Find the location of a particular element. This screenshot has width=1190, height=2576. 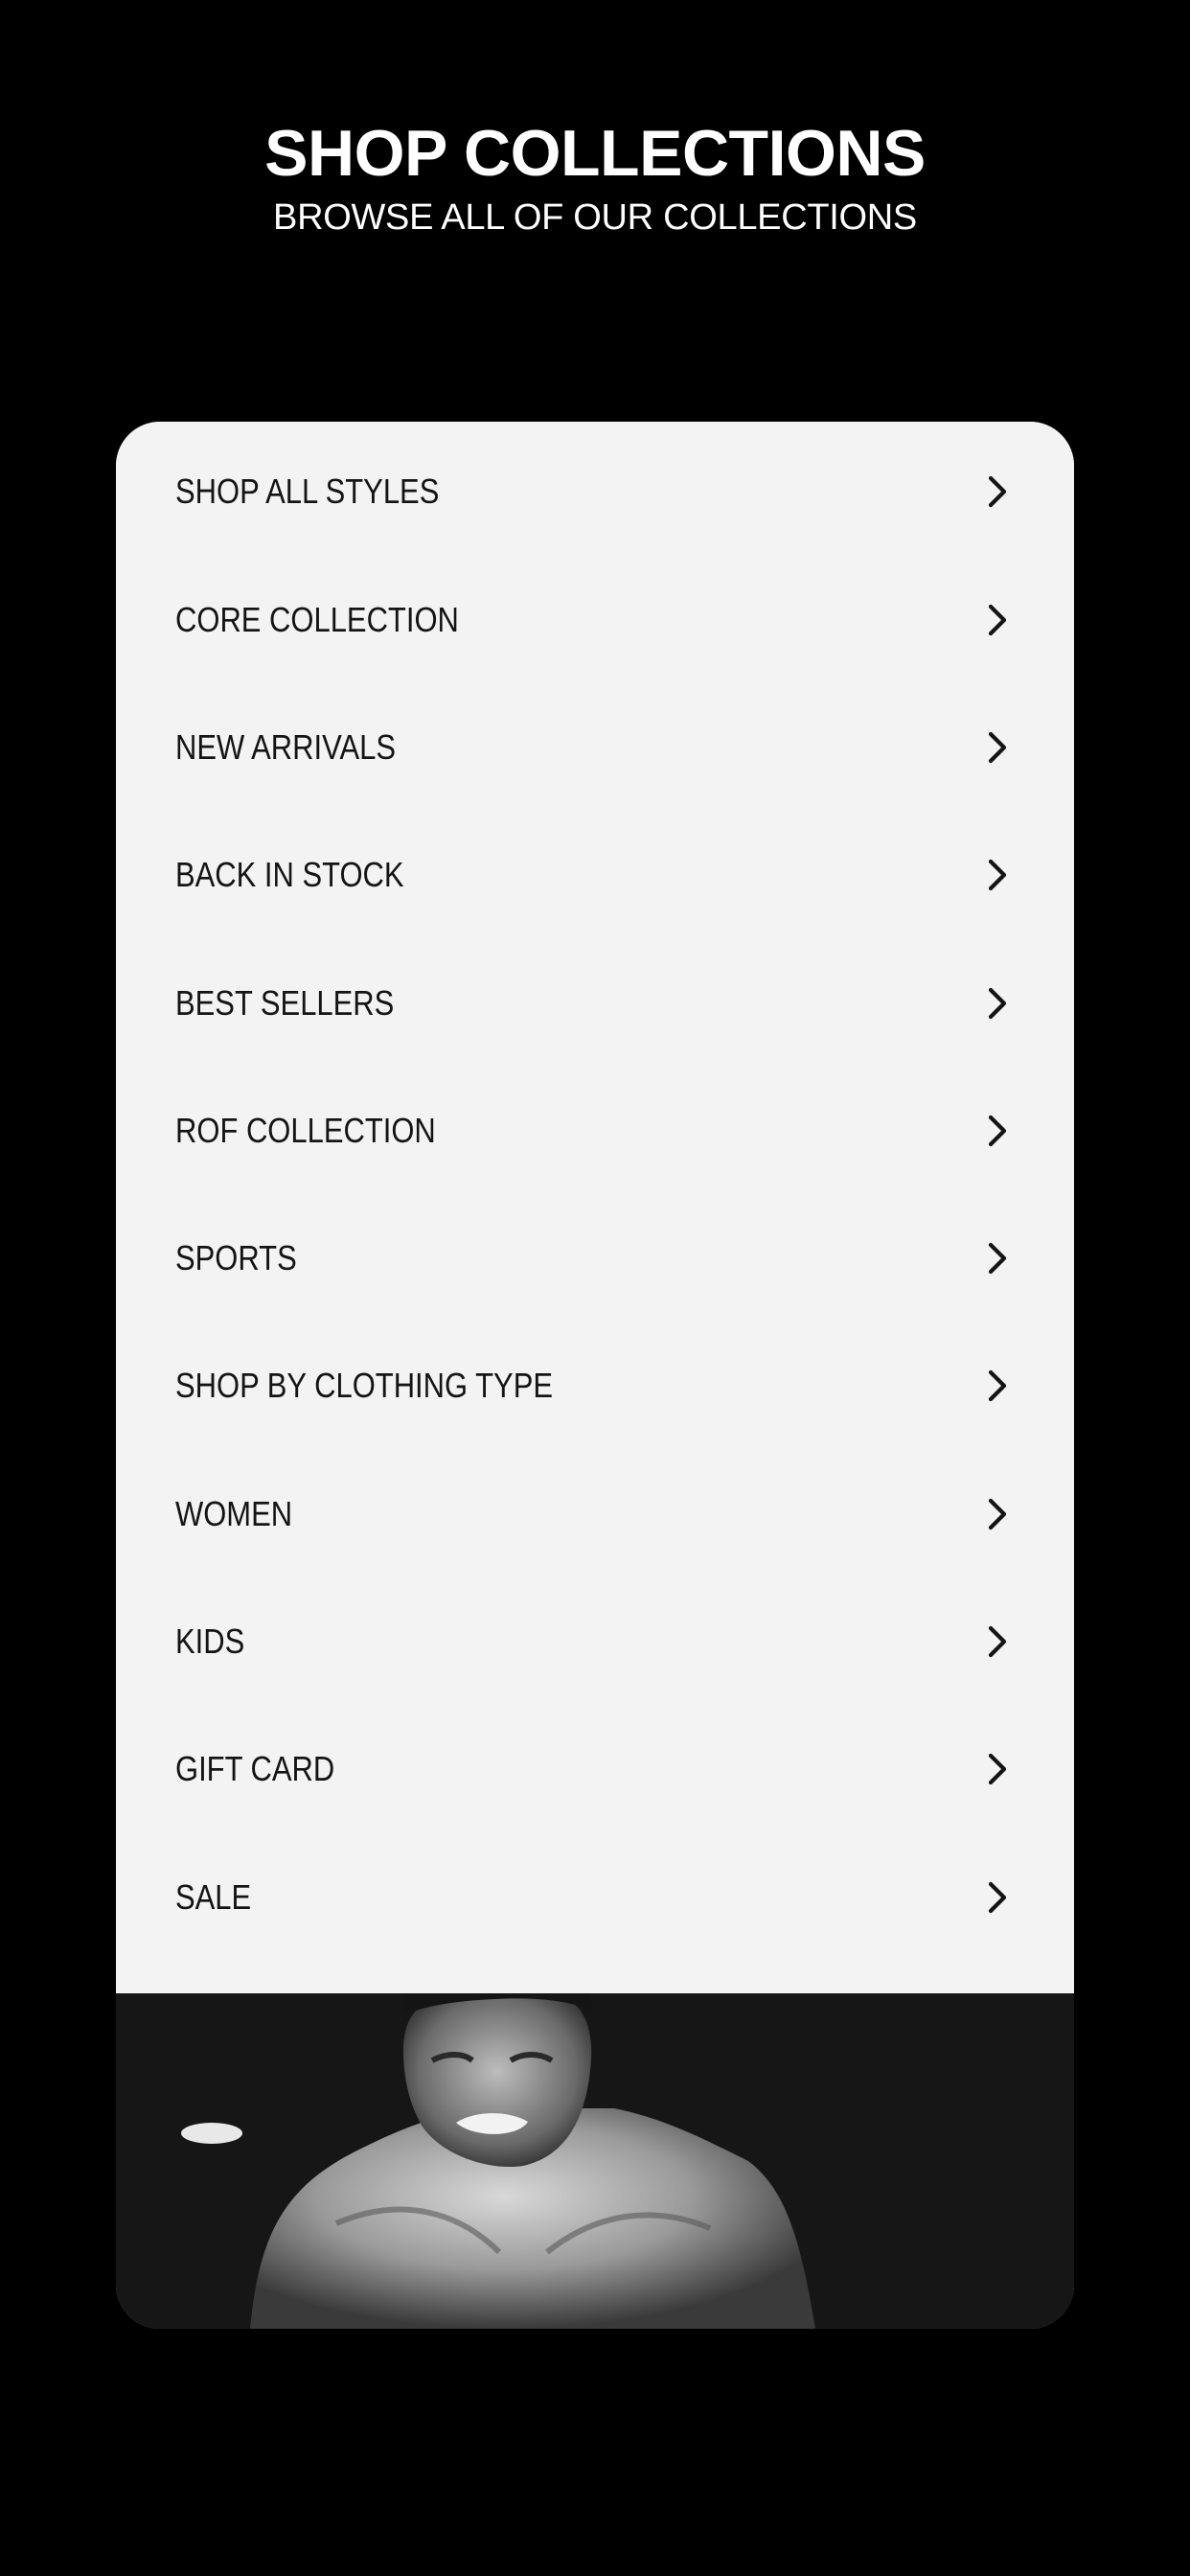

page-subtitle: BROWSE ALL OF OUR COLLECTIONS is located at coordinates (595, 217).